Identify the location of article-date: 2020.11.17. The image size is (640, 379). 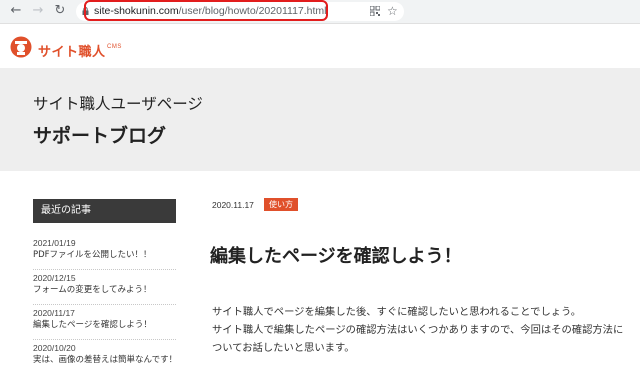
(233, 205).